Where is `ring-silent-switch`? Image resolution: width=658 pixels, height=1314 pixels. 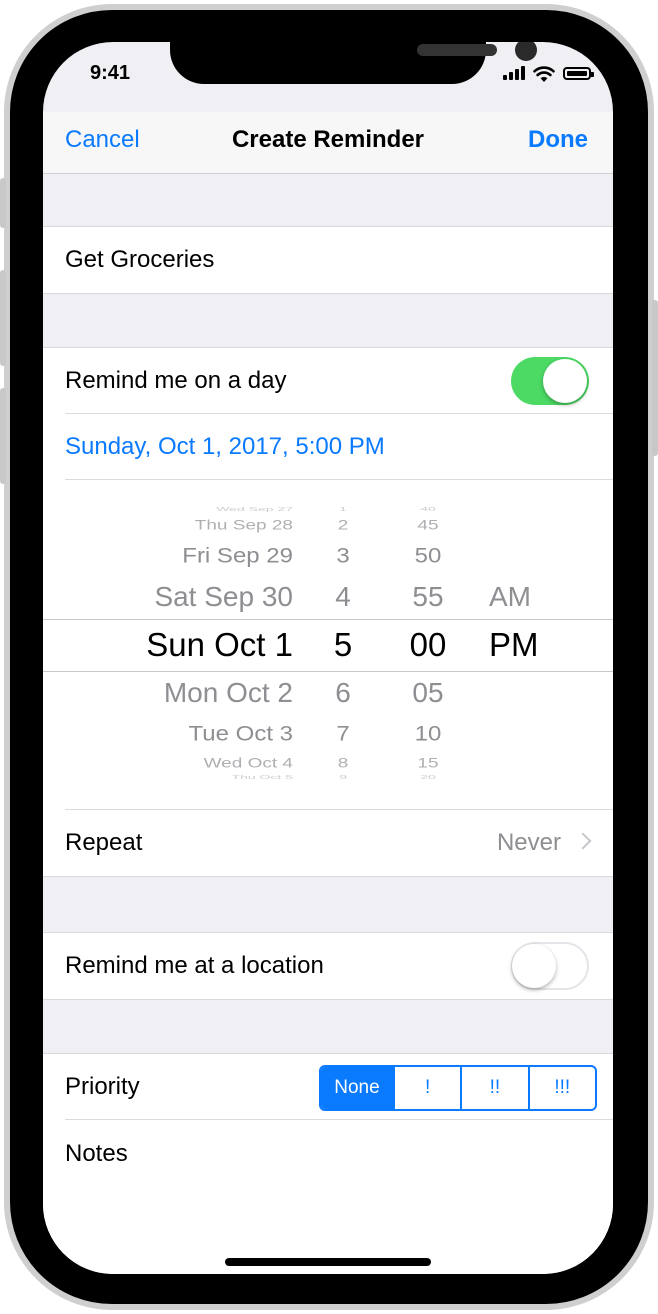
ring-silent-switch is located at coordinates (3, 203).